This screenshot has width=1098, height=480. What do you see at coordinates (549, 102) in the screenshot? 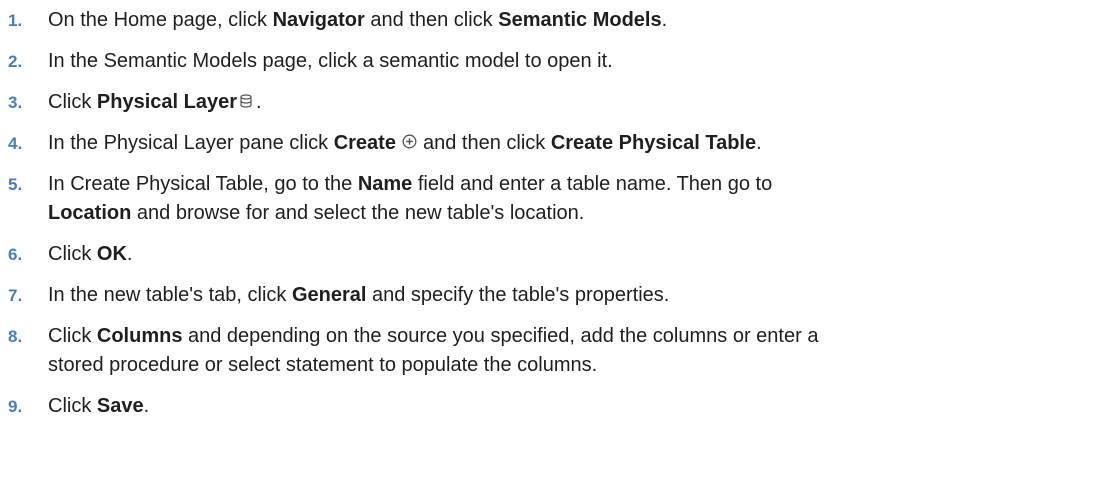
I see `step-3: 3. Click Physical Layer.` at bounding box center [549, 102].